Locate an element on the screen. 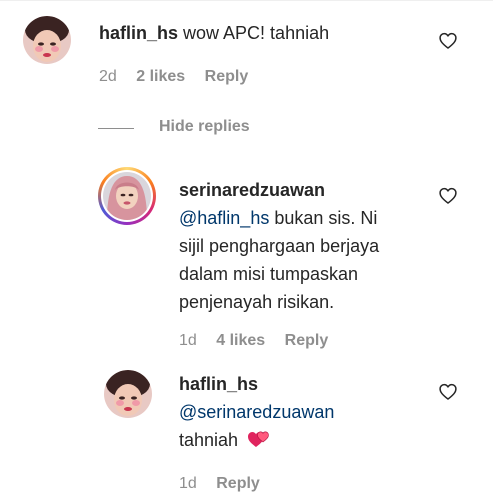 The image size is (493, 503). reply-meta: 1d 4 likes Reply is located at coordinates (253, 341).